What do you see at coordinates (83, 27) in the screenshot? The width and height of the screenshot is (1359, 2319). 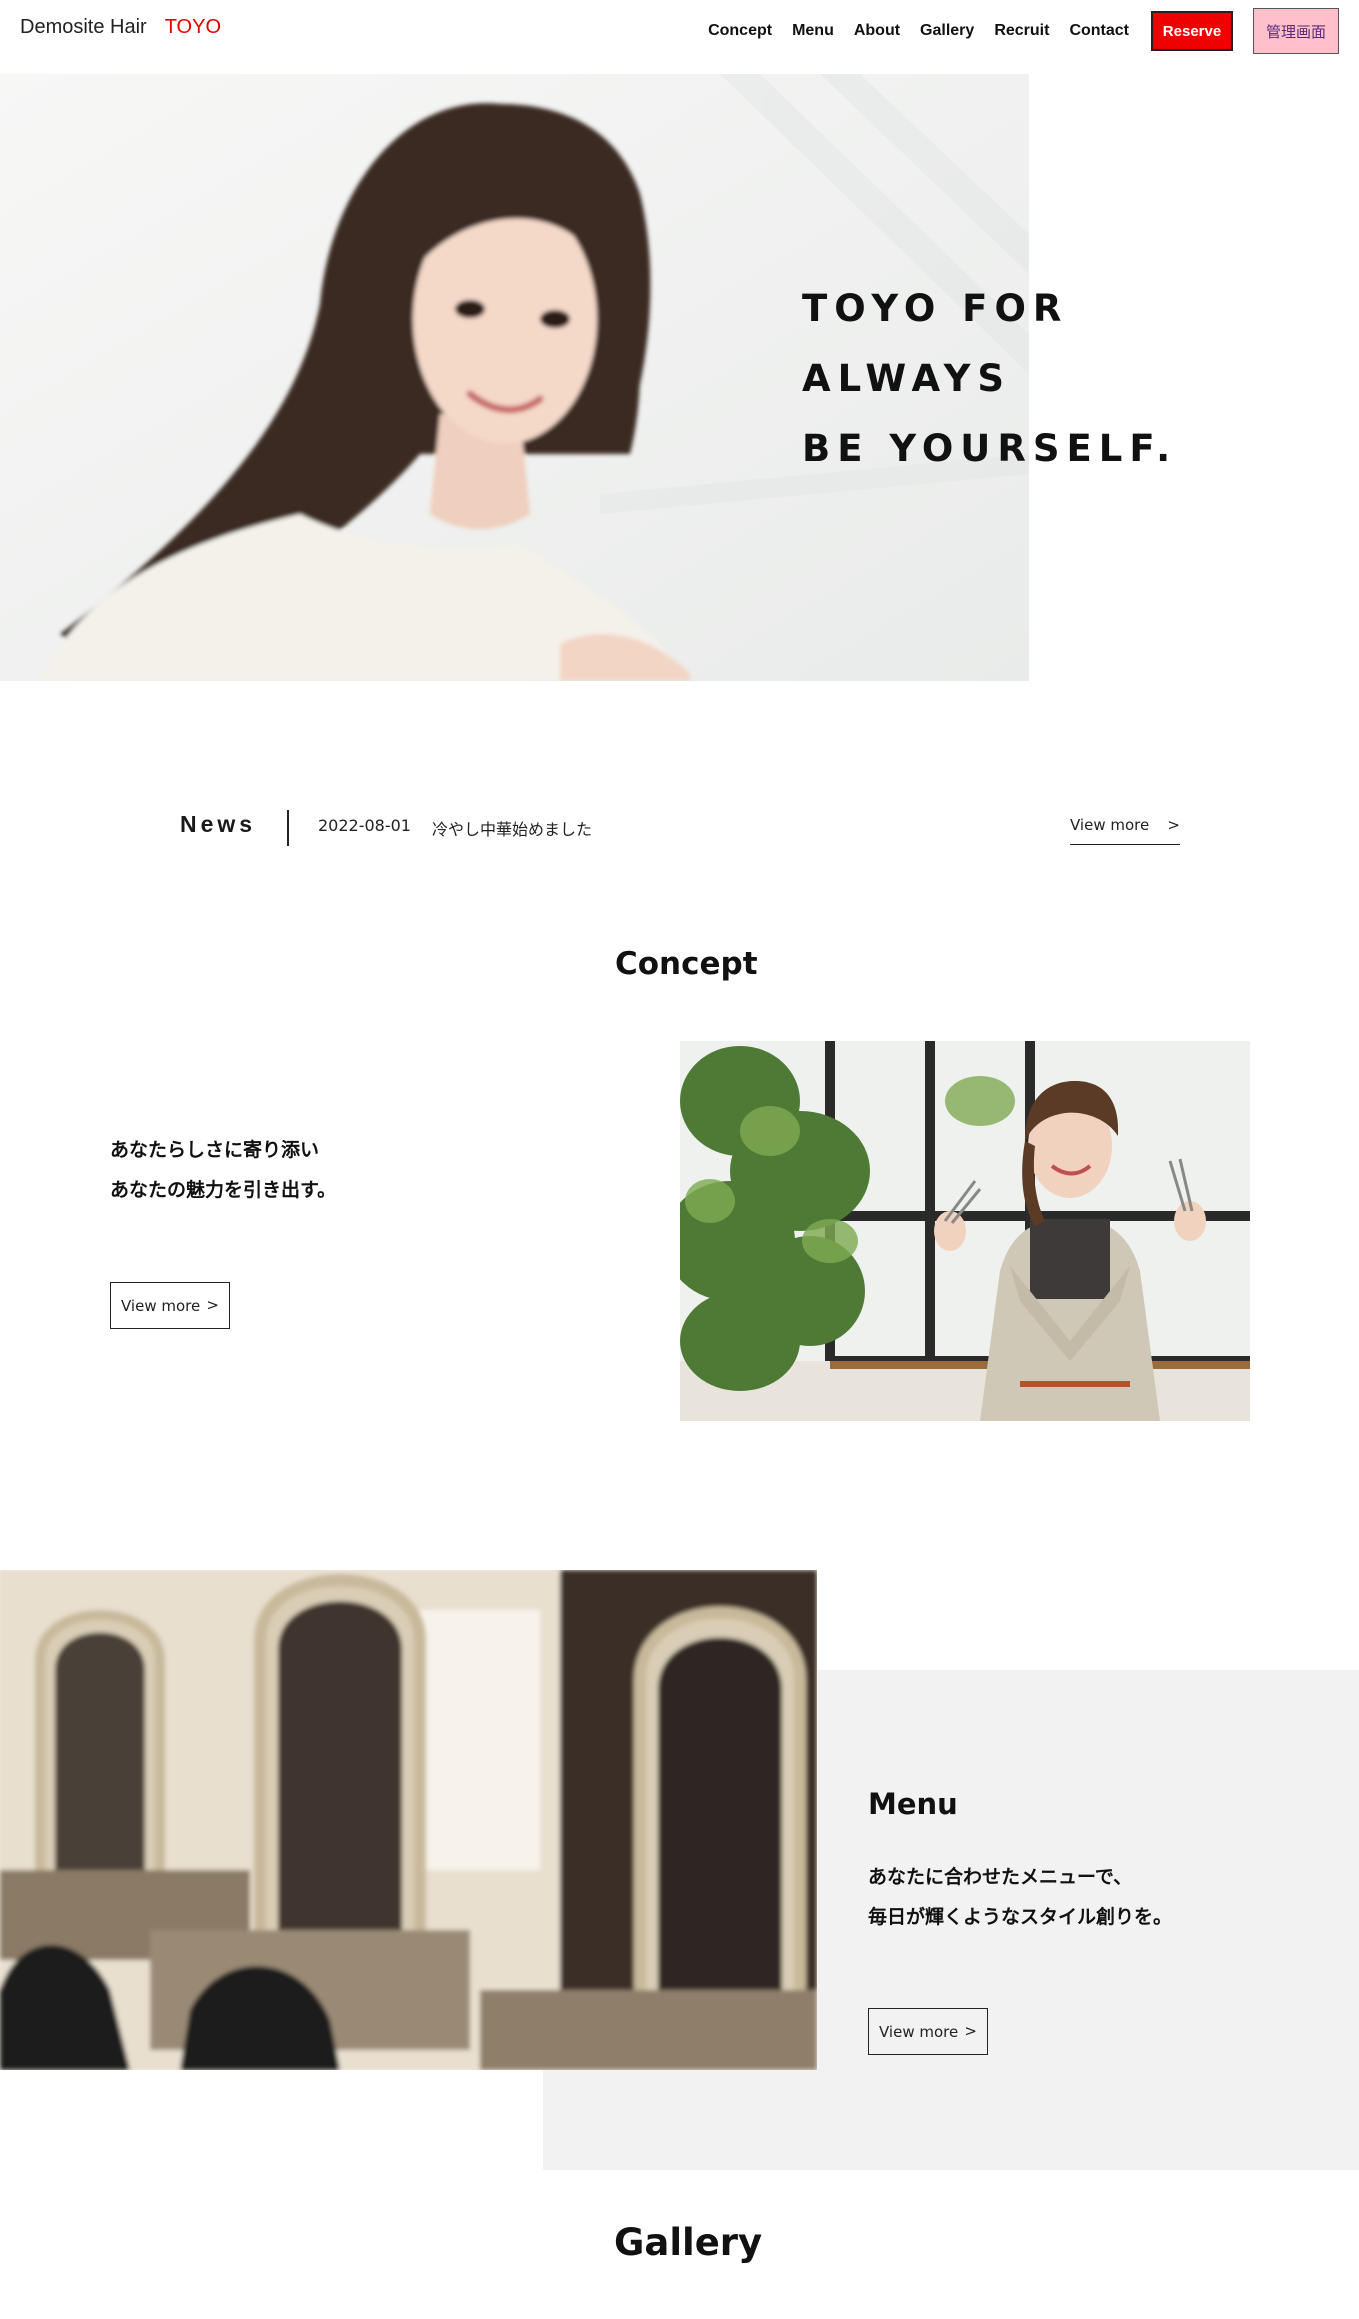 I see `brand-name: Demosite Hair` at bounding box center [83, 27].